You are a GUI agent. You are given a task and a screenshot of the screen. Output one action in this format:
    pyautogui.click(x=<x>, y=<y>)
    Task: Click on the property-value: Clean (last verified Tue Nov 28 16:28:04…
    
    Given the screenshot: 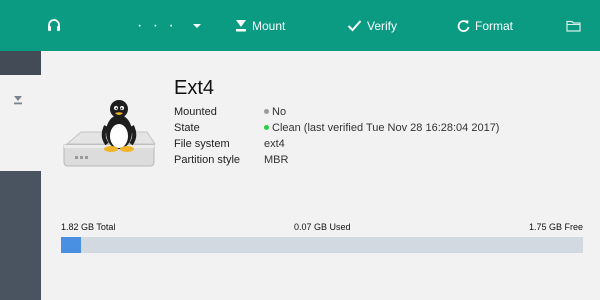 What is the action you would take?
    pyautogui.click(x=381, y=128)
    